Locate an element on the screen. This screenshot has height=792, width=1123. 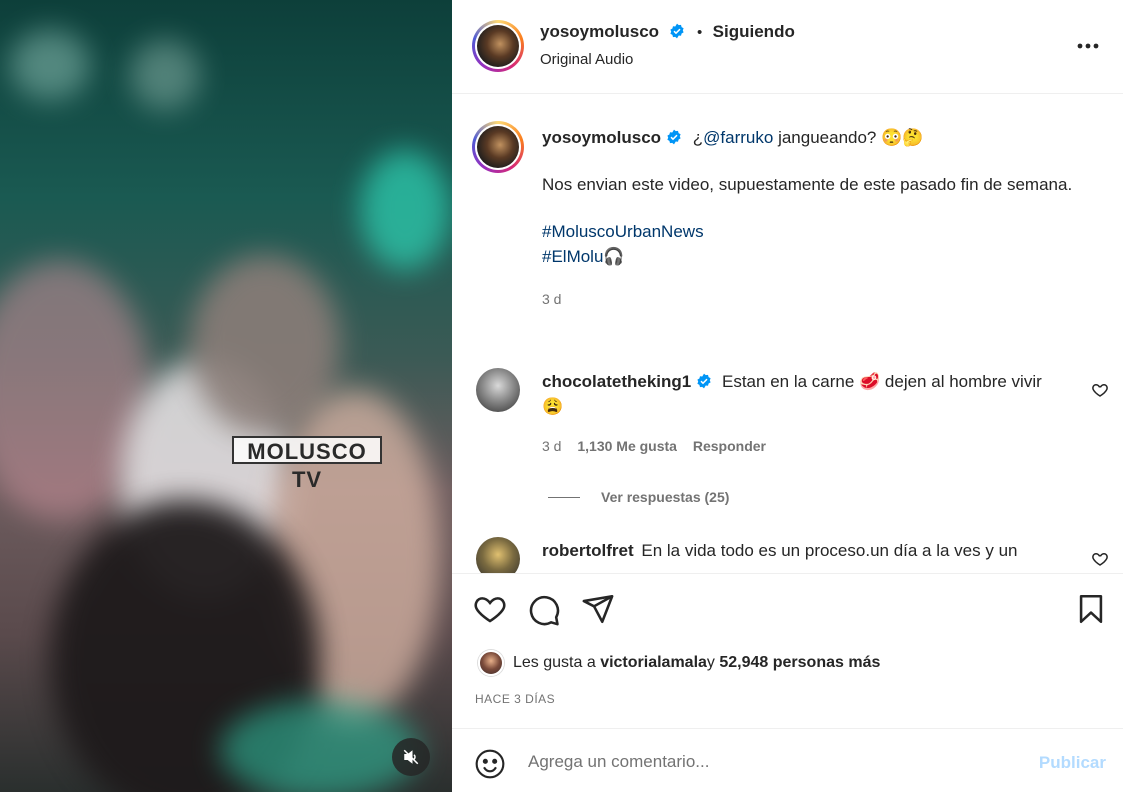
comment-composer: Publicar is located at coordinates (787, 761).